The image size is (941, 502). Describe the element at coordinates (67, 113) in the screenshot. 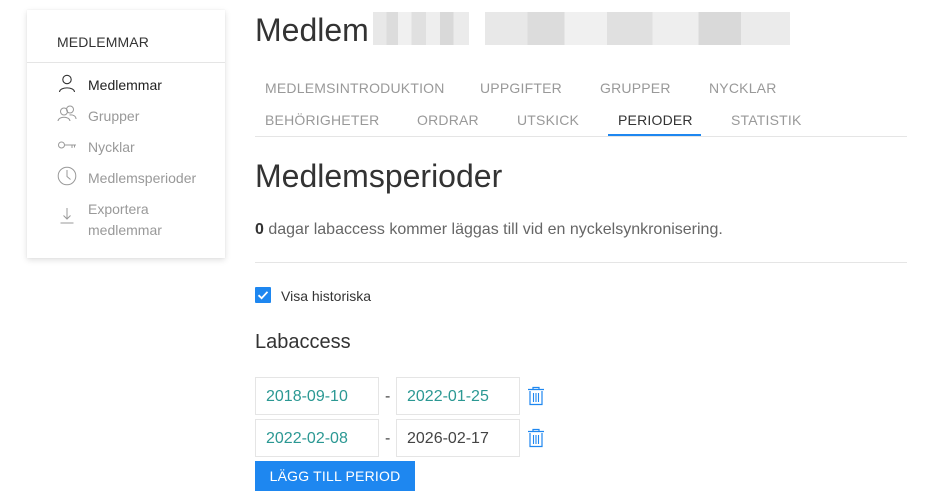

I see `users-icon` at that location.